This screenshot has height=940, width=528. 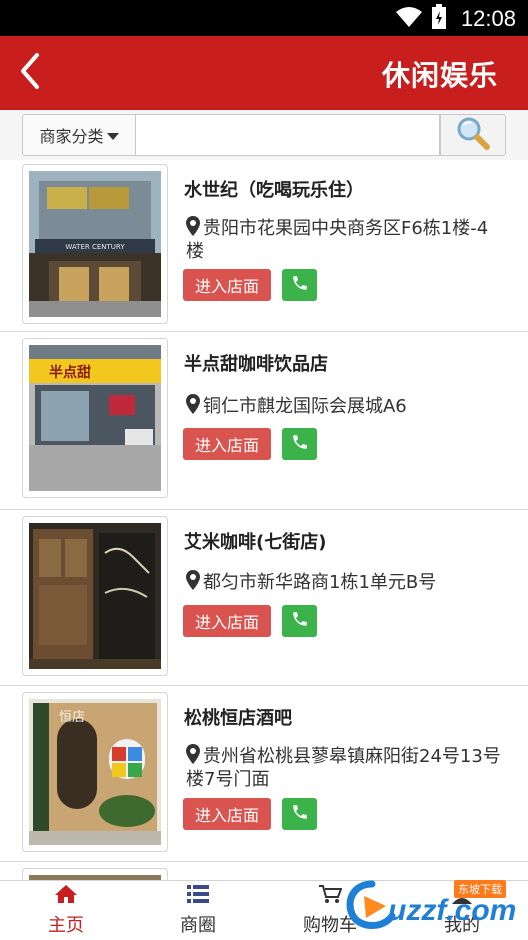 What do you see at coordinates (452, 910) in the screenshot?
I see `watermark-text: uzzf.com` at bounding box center [452, 910].